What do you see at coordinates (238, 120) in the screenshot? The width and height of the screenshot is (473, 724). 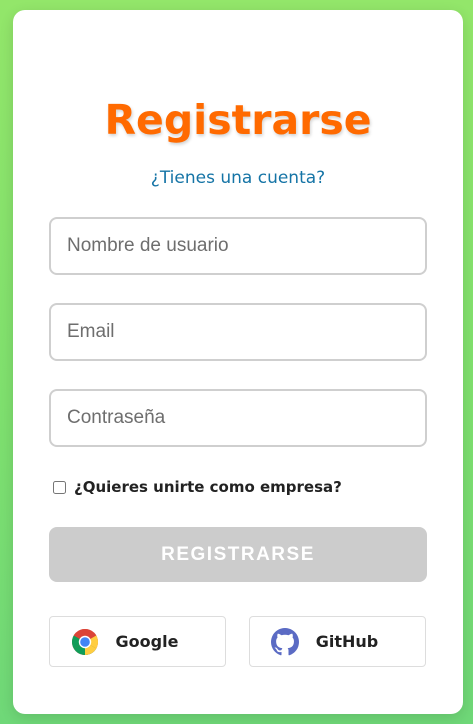 I see `page-title: Registrarse` at bounding box center [238, 120].